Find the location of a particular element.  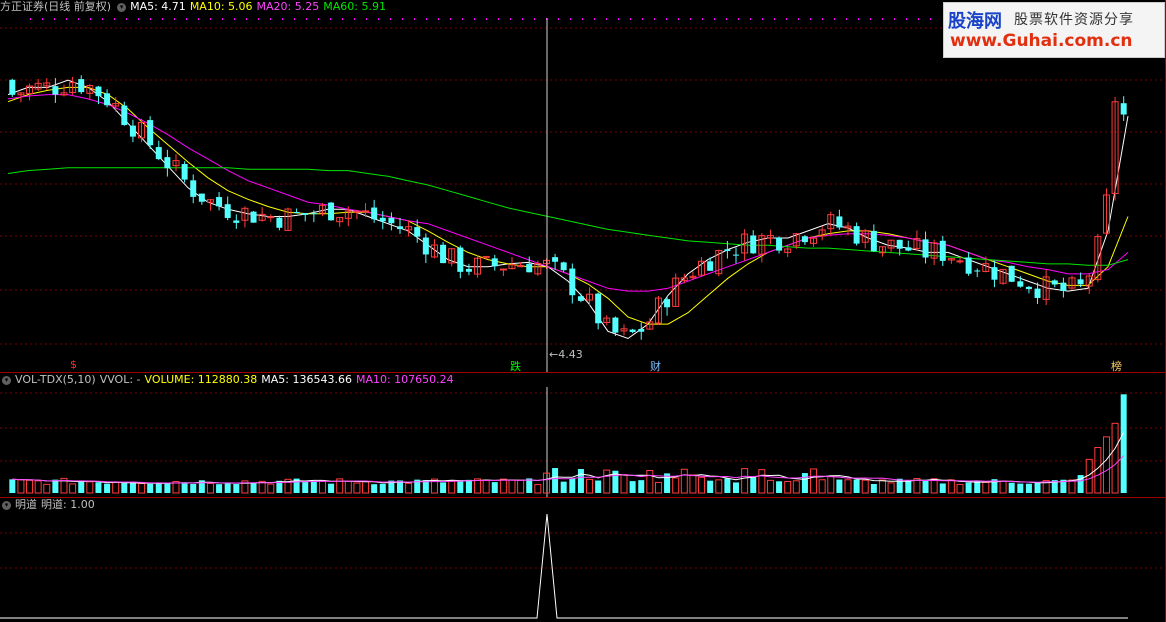

volume-ma5-line is located at coordinates (568, 458).